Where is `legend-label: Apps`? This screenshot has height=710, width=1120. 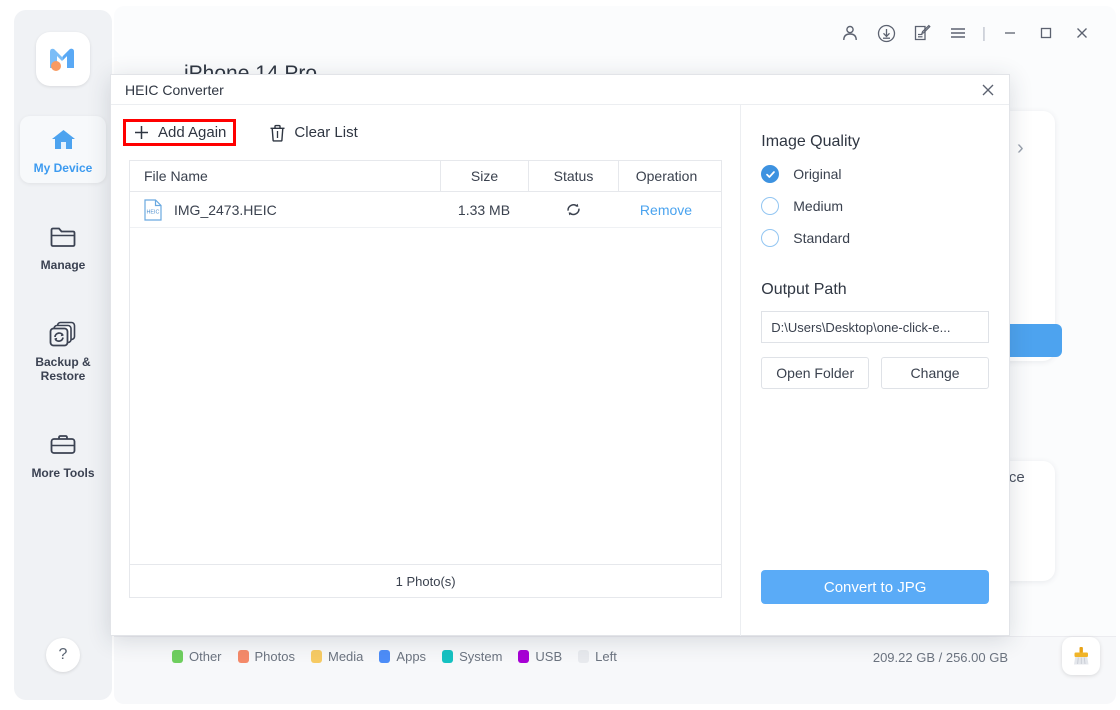 legend-label: Apps is located at coordinates (411, 656).